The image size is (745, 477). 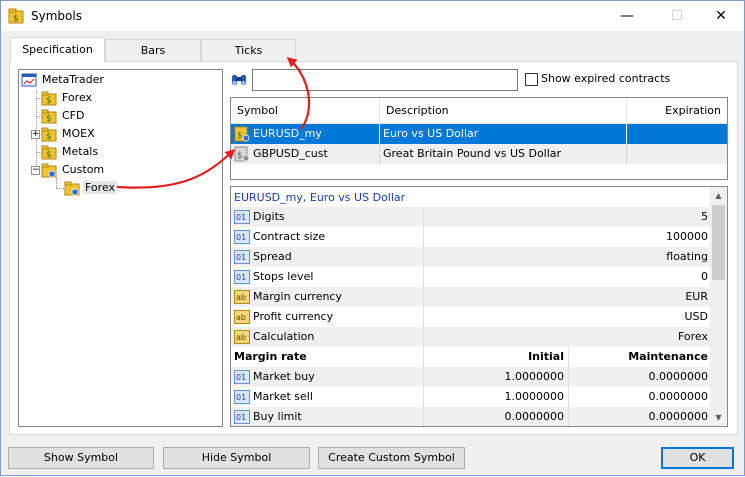 What do you see at coordinates (721, 16) in the screenshot?
I see `close-button: ✕` at bounding box center [721, 16].